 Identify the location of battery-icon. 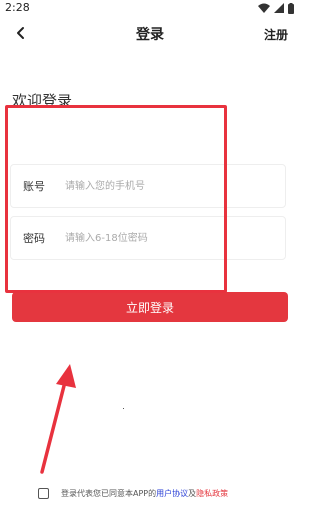
(291, 8).